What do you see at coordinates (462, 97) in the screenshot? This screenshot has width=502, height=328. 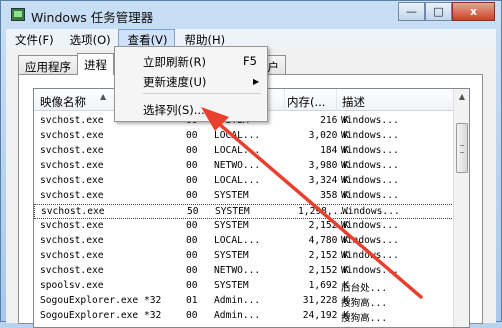 I see `scroll-up-icon: ▲` at bounding box center [462, 97].